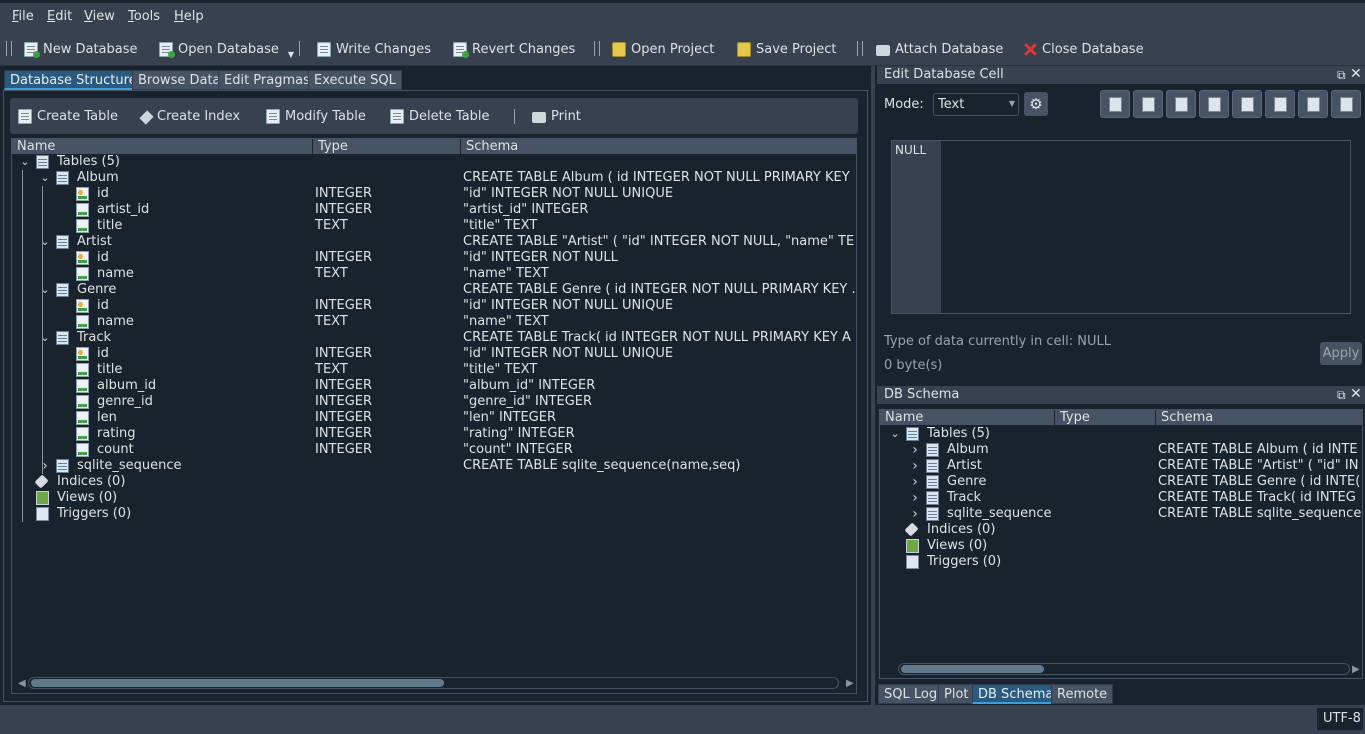 The height and width of the screenshot is (734, 1365). Describe the element at coordinates (144, 16) in the screenshot. I see `menu-tools: Tools` at that location.